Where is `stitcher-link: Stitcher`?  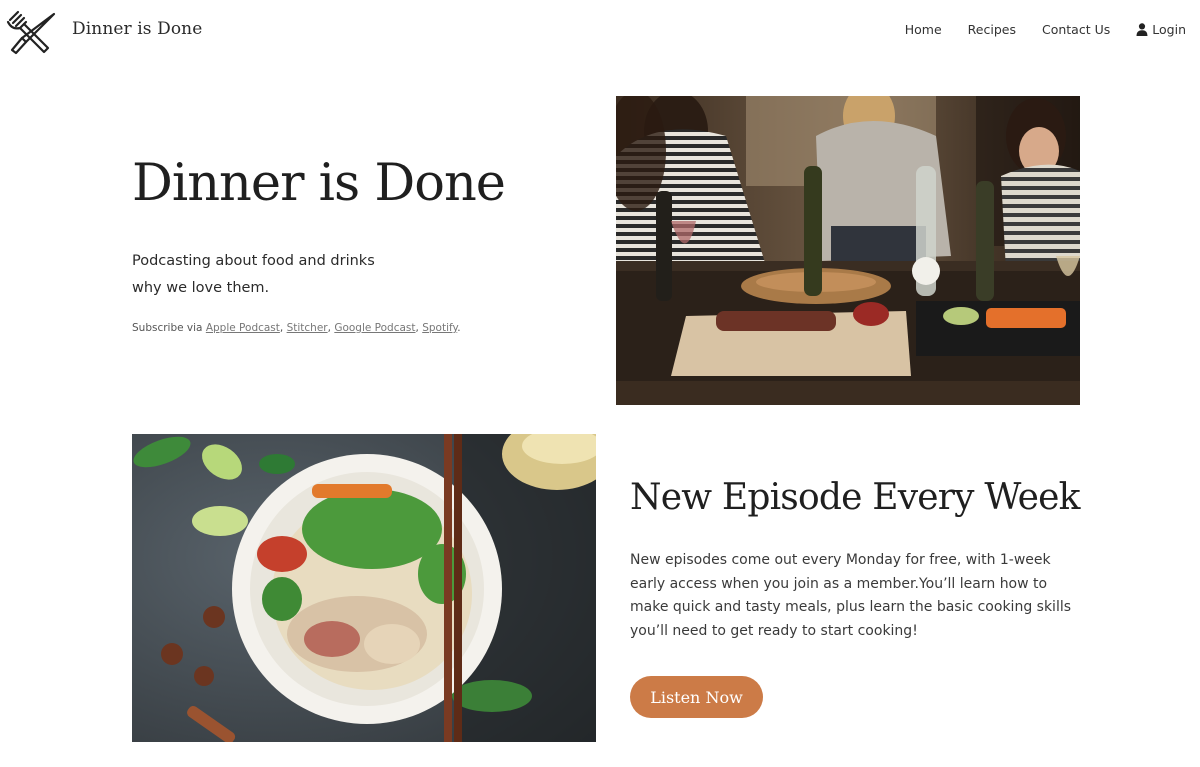
stitcher-link: Stitcher is located at coordinates (307, 328).